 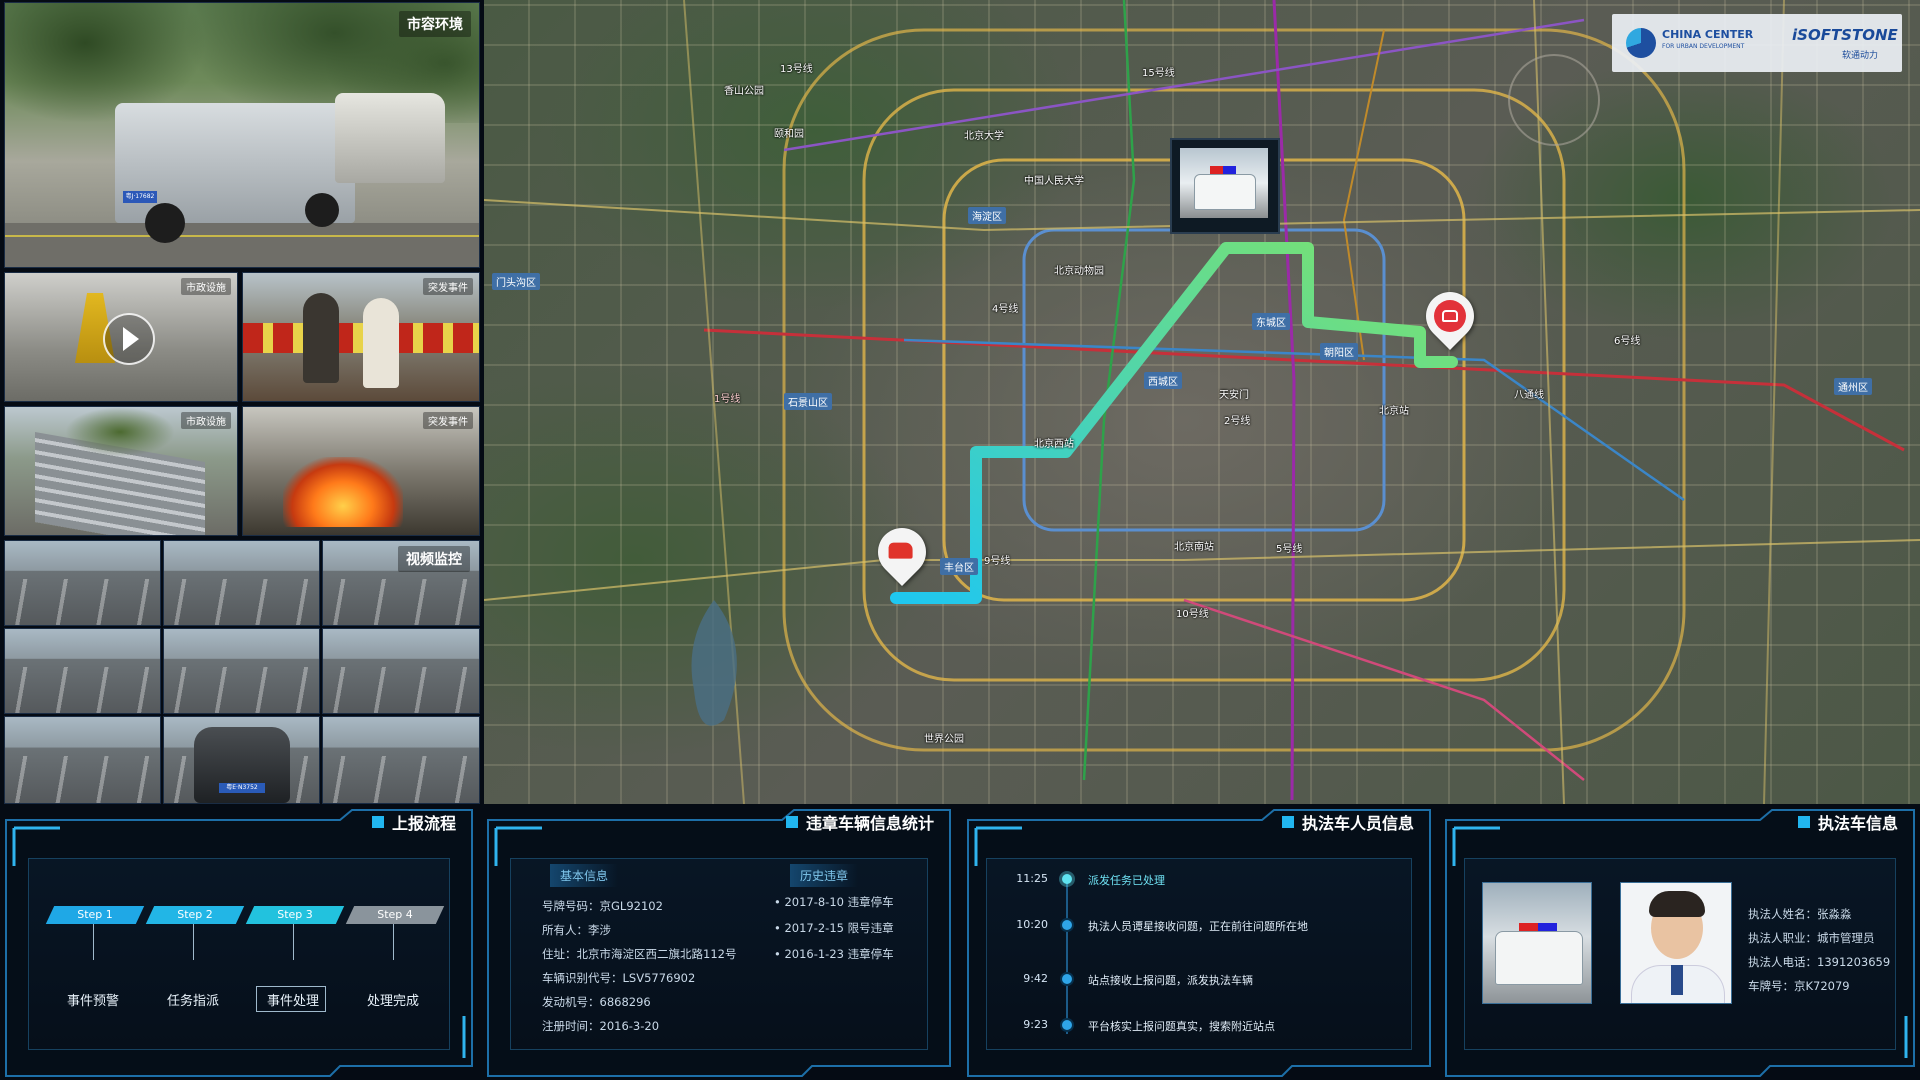 What do you see at coordinates (1054, 444) in the screenshot?
I see `place-label: 北京西站` at bounding box center [1054, 444].